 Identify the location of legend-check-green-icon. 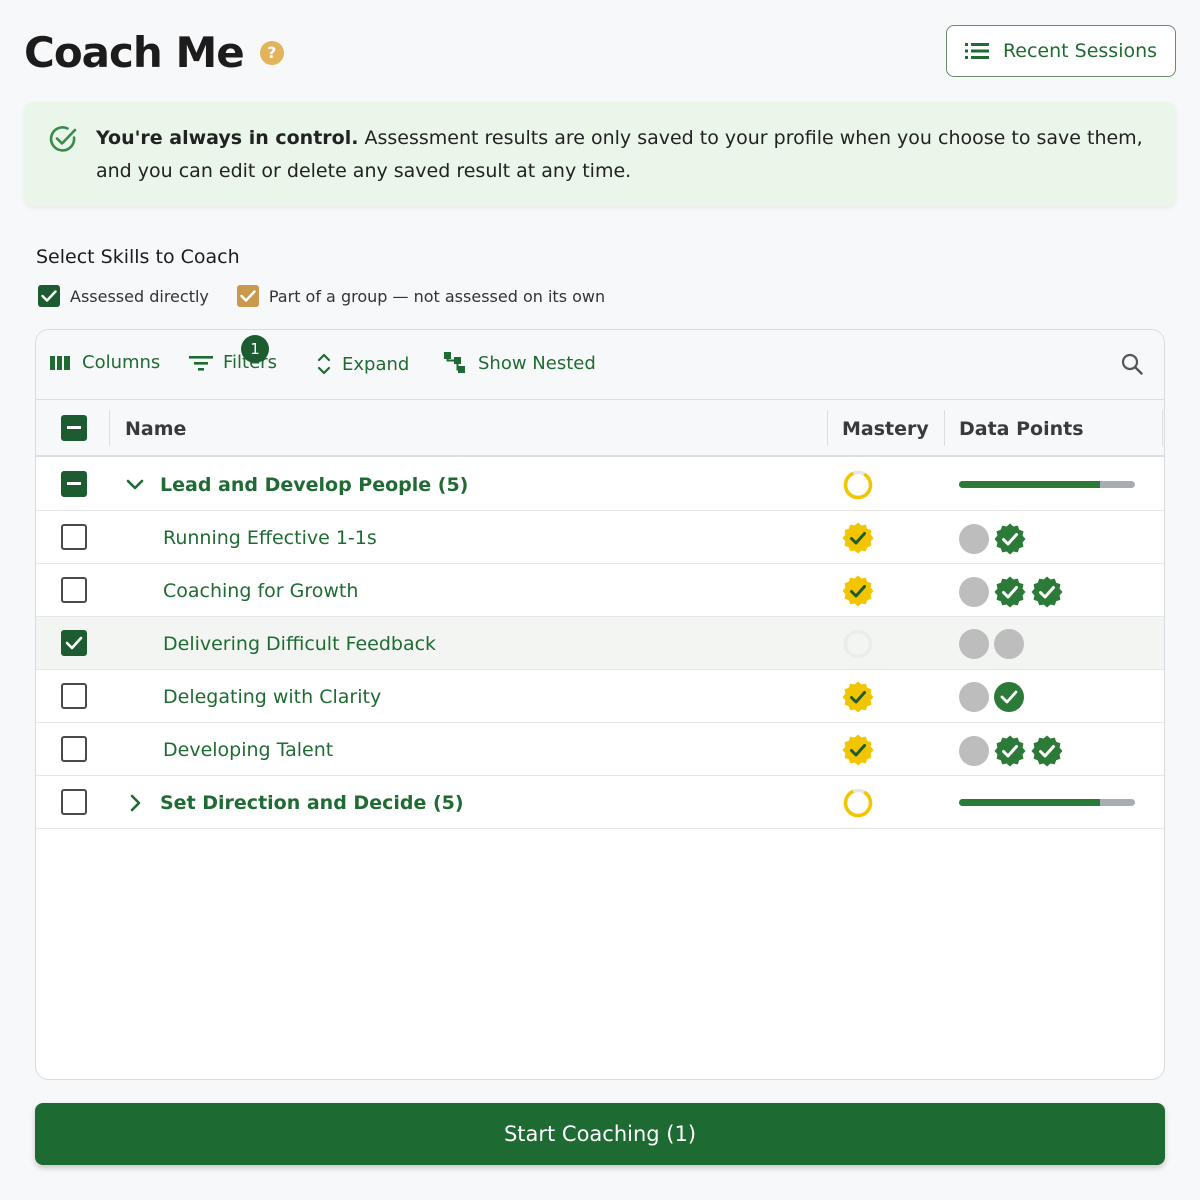
(49, 296).